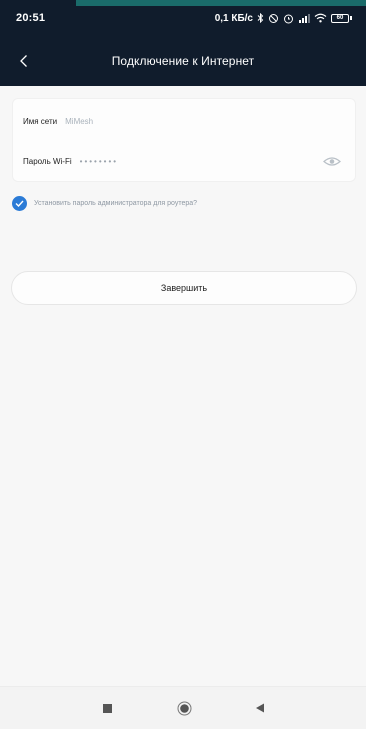  Describe the element at coordinates (221, 3) in the screenshot. I see `status-bar-accent-strip` at that location.